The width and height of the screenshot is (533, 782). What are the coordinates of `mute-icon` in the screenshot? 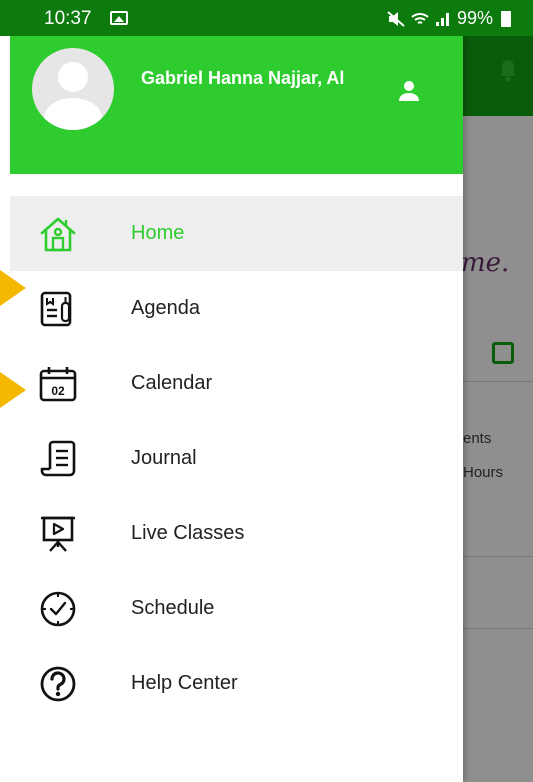 It's located at (396, 18).